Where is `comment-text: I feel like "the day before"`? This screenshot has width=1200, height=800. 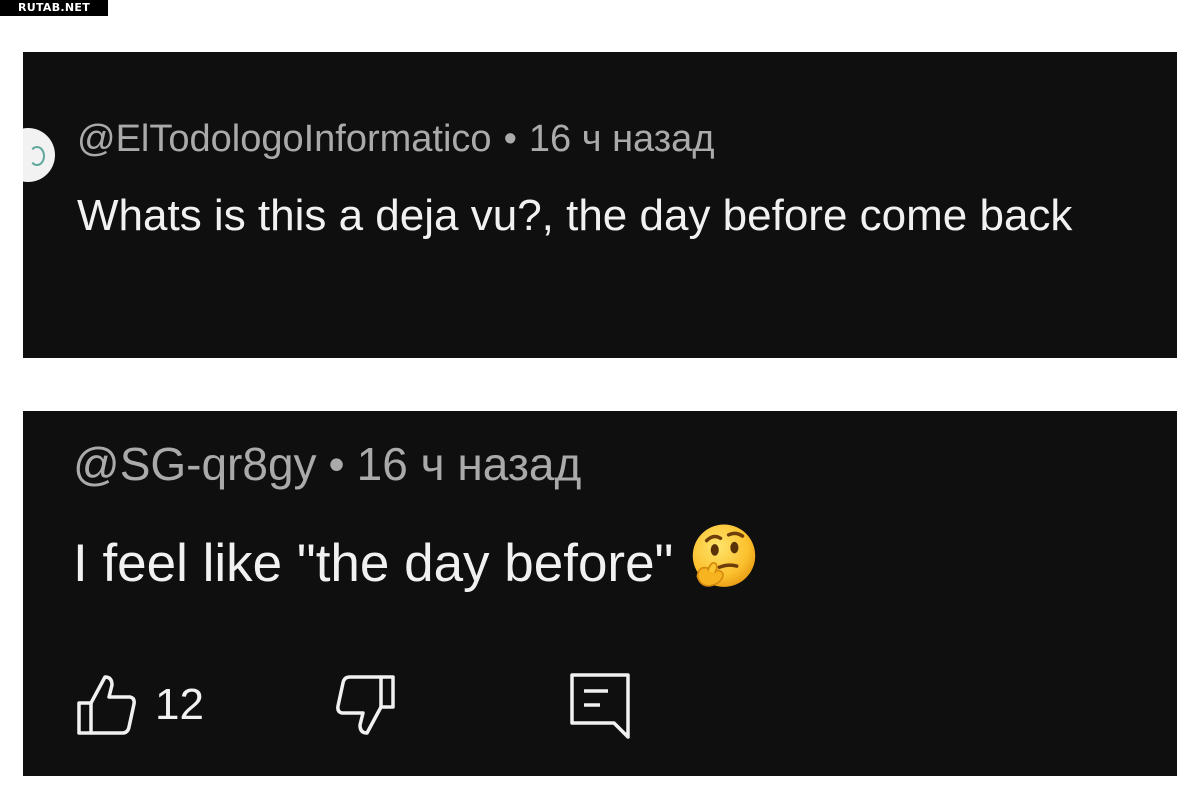 comment-text: I feel like "the day before" is located at coordinates (373, 563).